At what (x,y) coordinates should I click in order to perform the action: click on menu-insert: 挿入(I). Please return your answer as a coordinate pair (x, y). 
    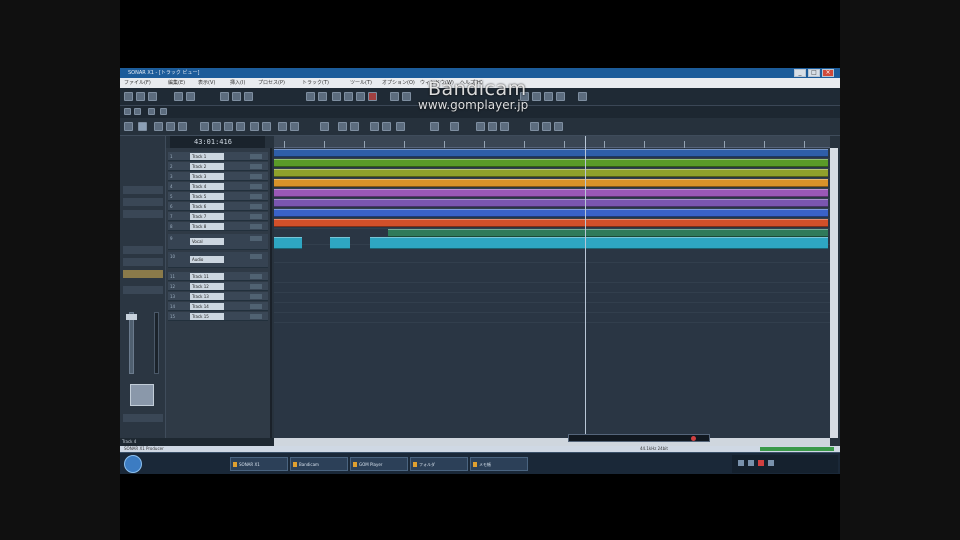
    Looking at the image, I should click on (237, 83).